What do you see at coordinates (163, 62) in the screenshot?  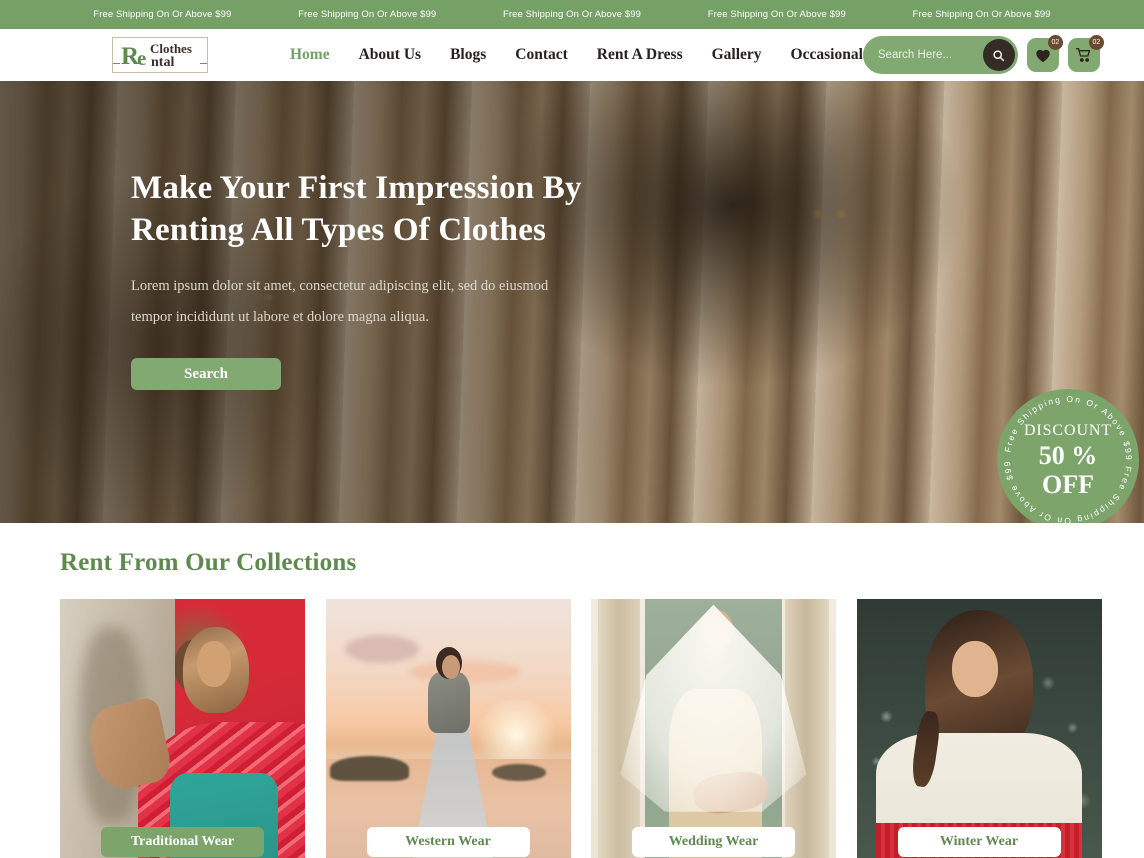 I see `logo-word-ntal: ntal` at bounding box center [163, 62].